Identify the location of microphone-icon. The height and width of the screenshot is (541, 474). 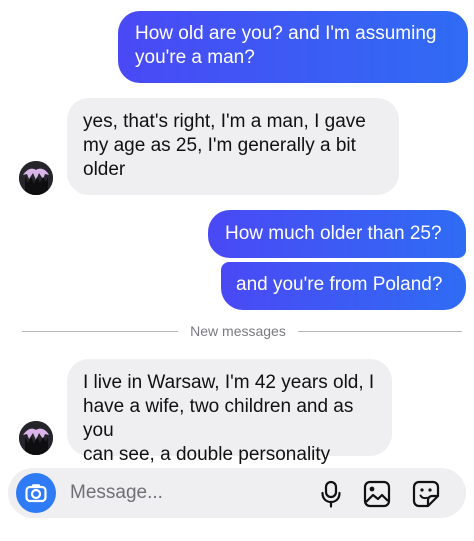
(331, 494).